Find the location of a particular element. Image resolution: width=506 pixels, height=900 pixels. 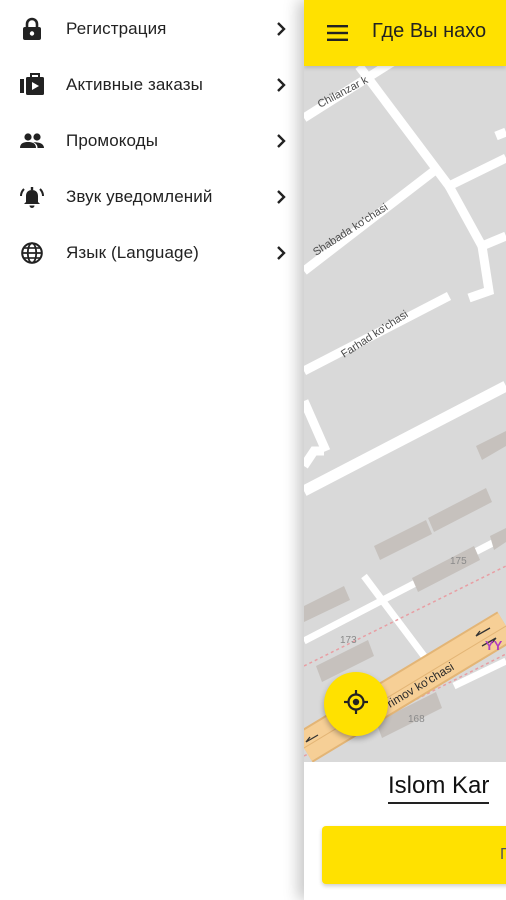

drawer-item-active-orders: Активные заказы is located at coordinates (152, 85).